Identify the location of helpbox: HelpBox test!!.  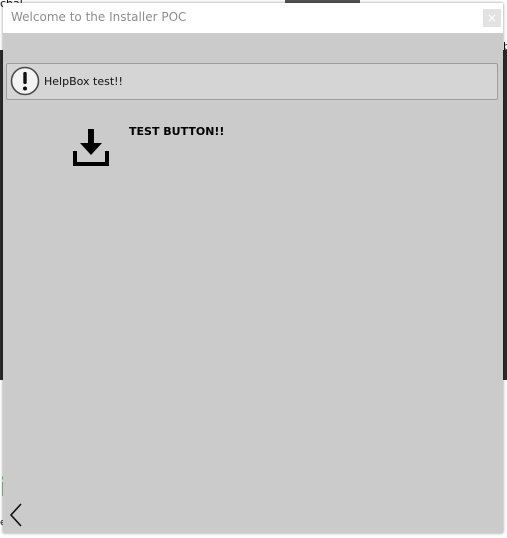
(252, 81).